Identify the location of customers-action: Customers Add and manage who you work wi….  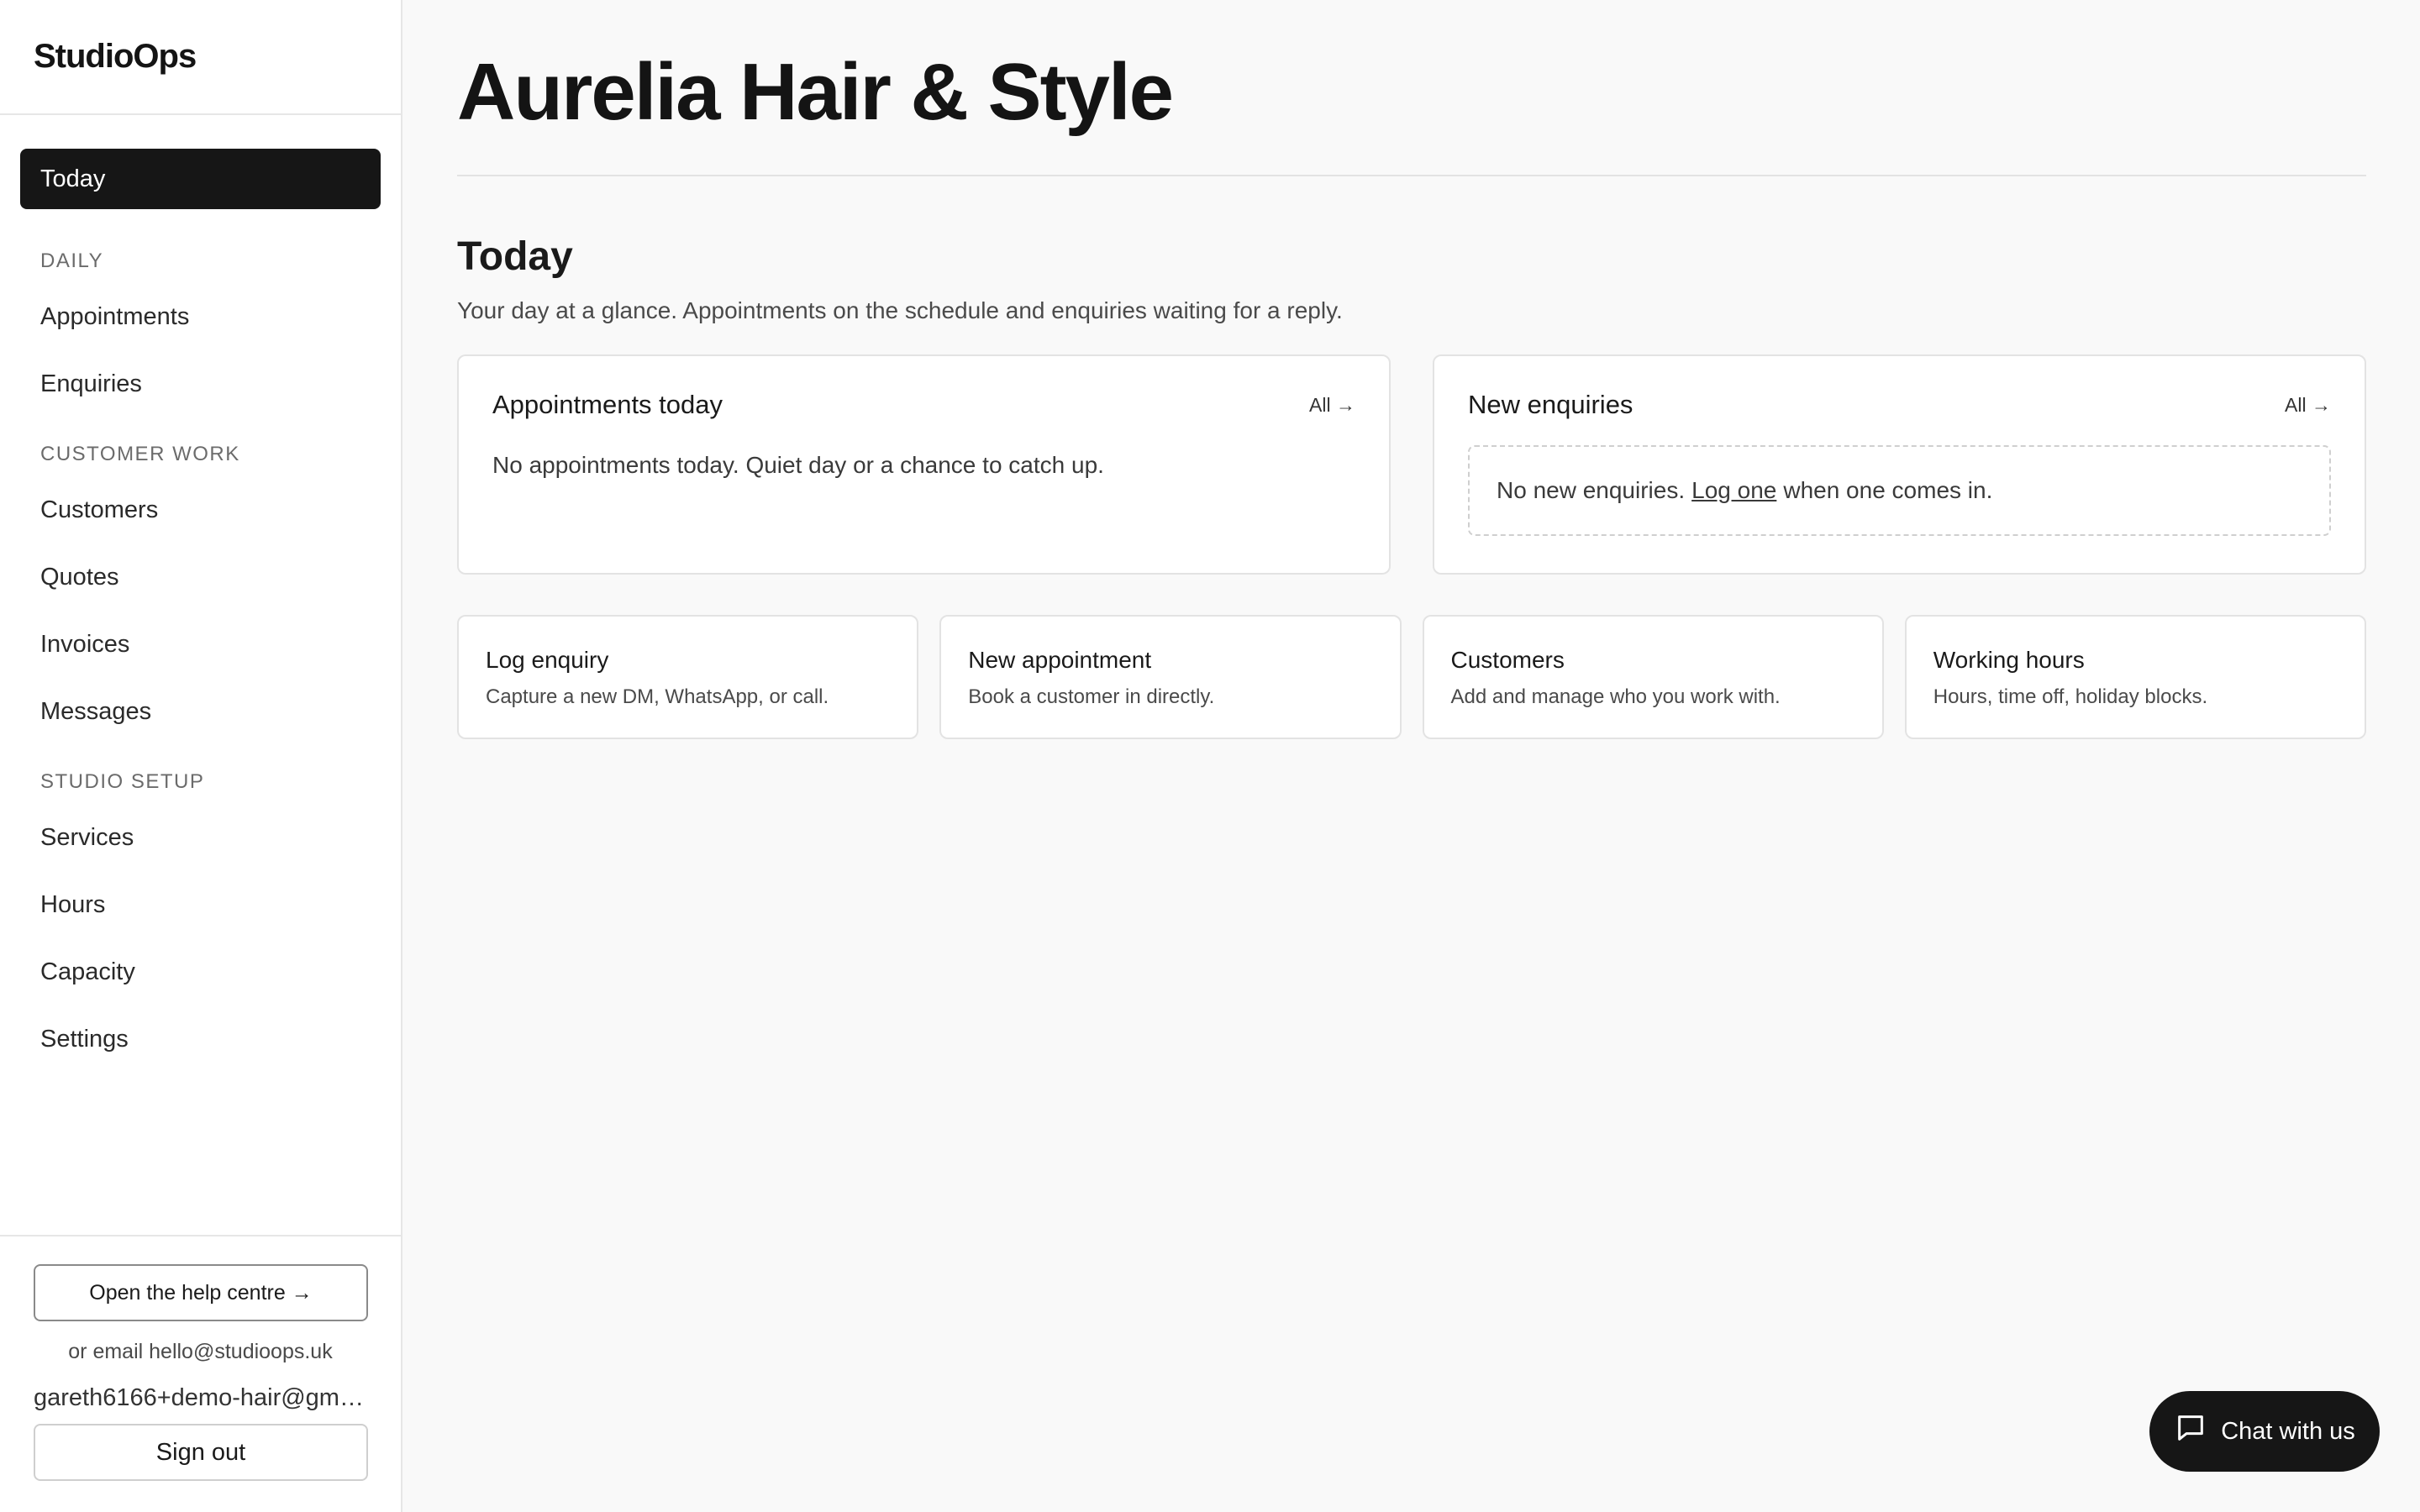
(1653, 677).